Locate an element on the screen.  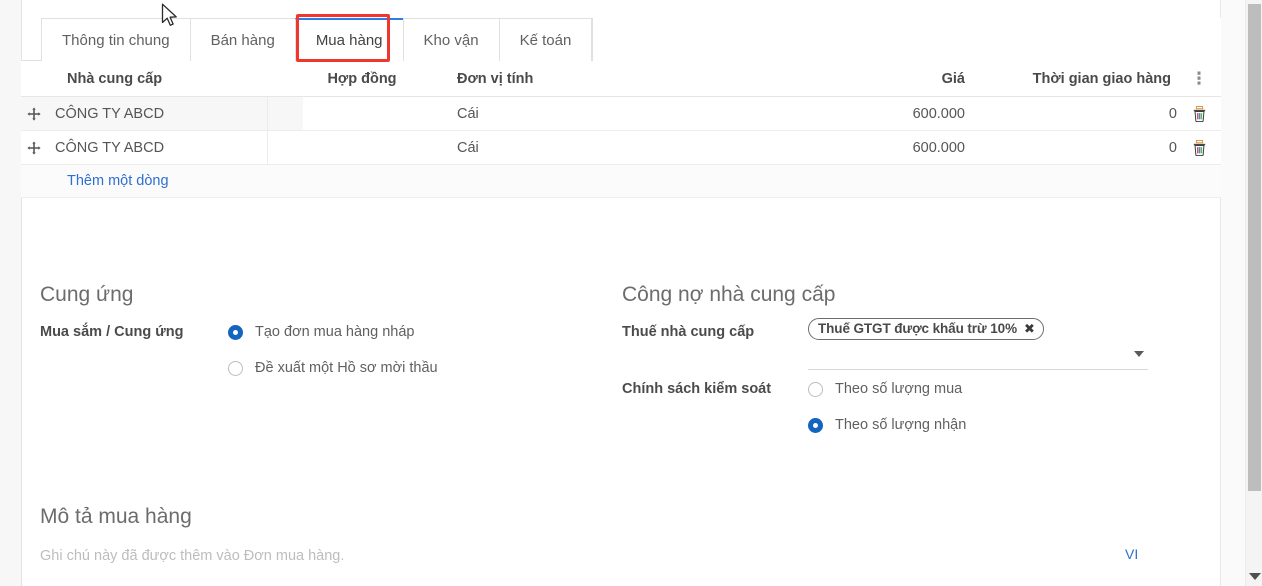
chevron-down-icon is located at coordinates (1139, 354).